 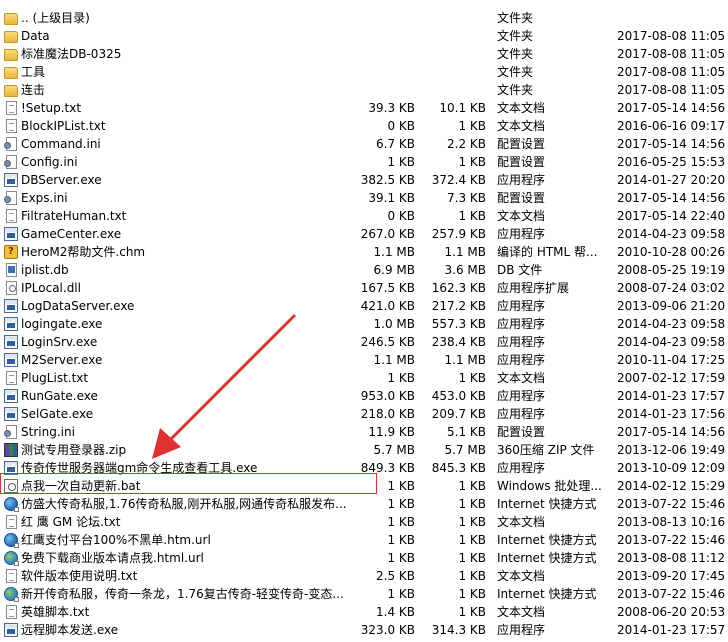 What do you see at coordinates (116, 540) in the screenshot?
I see `file-name: 红鹰支付平台100%不黑单.htm.url` at bounding box center [116, 540].